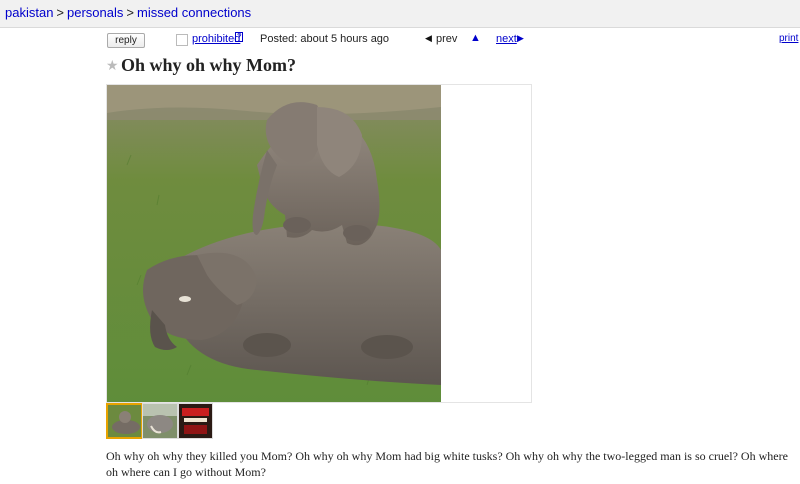 Image resolution: width=800 pixels, height=484 pixels. What do you see at coordinates (194, 12) in the screenshot?
I see `breadcrumb-missed-connections: missed connections` at bounding box center [194, 12].